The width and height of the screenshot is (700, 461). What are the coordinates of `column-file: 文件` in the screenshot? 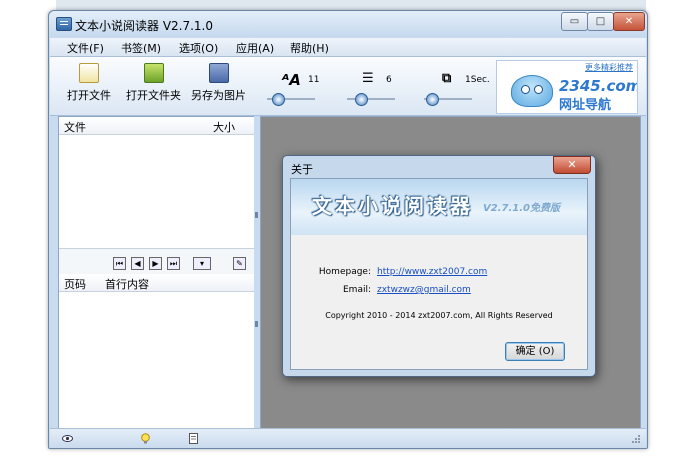 It's located at (75, 127).